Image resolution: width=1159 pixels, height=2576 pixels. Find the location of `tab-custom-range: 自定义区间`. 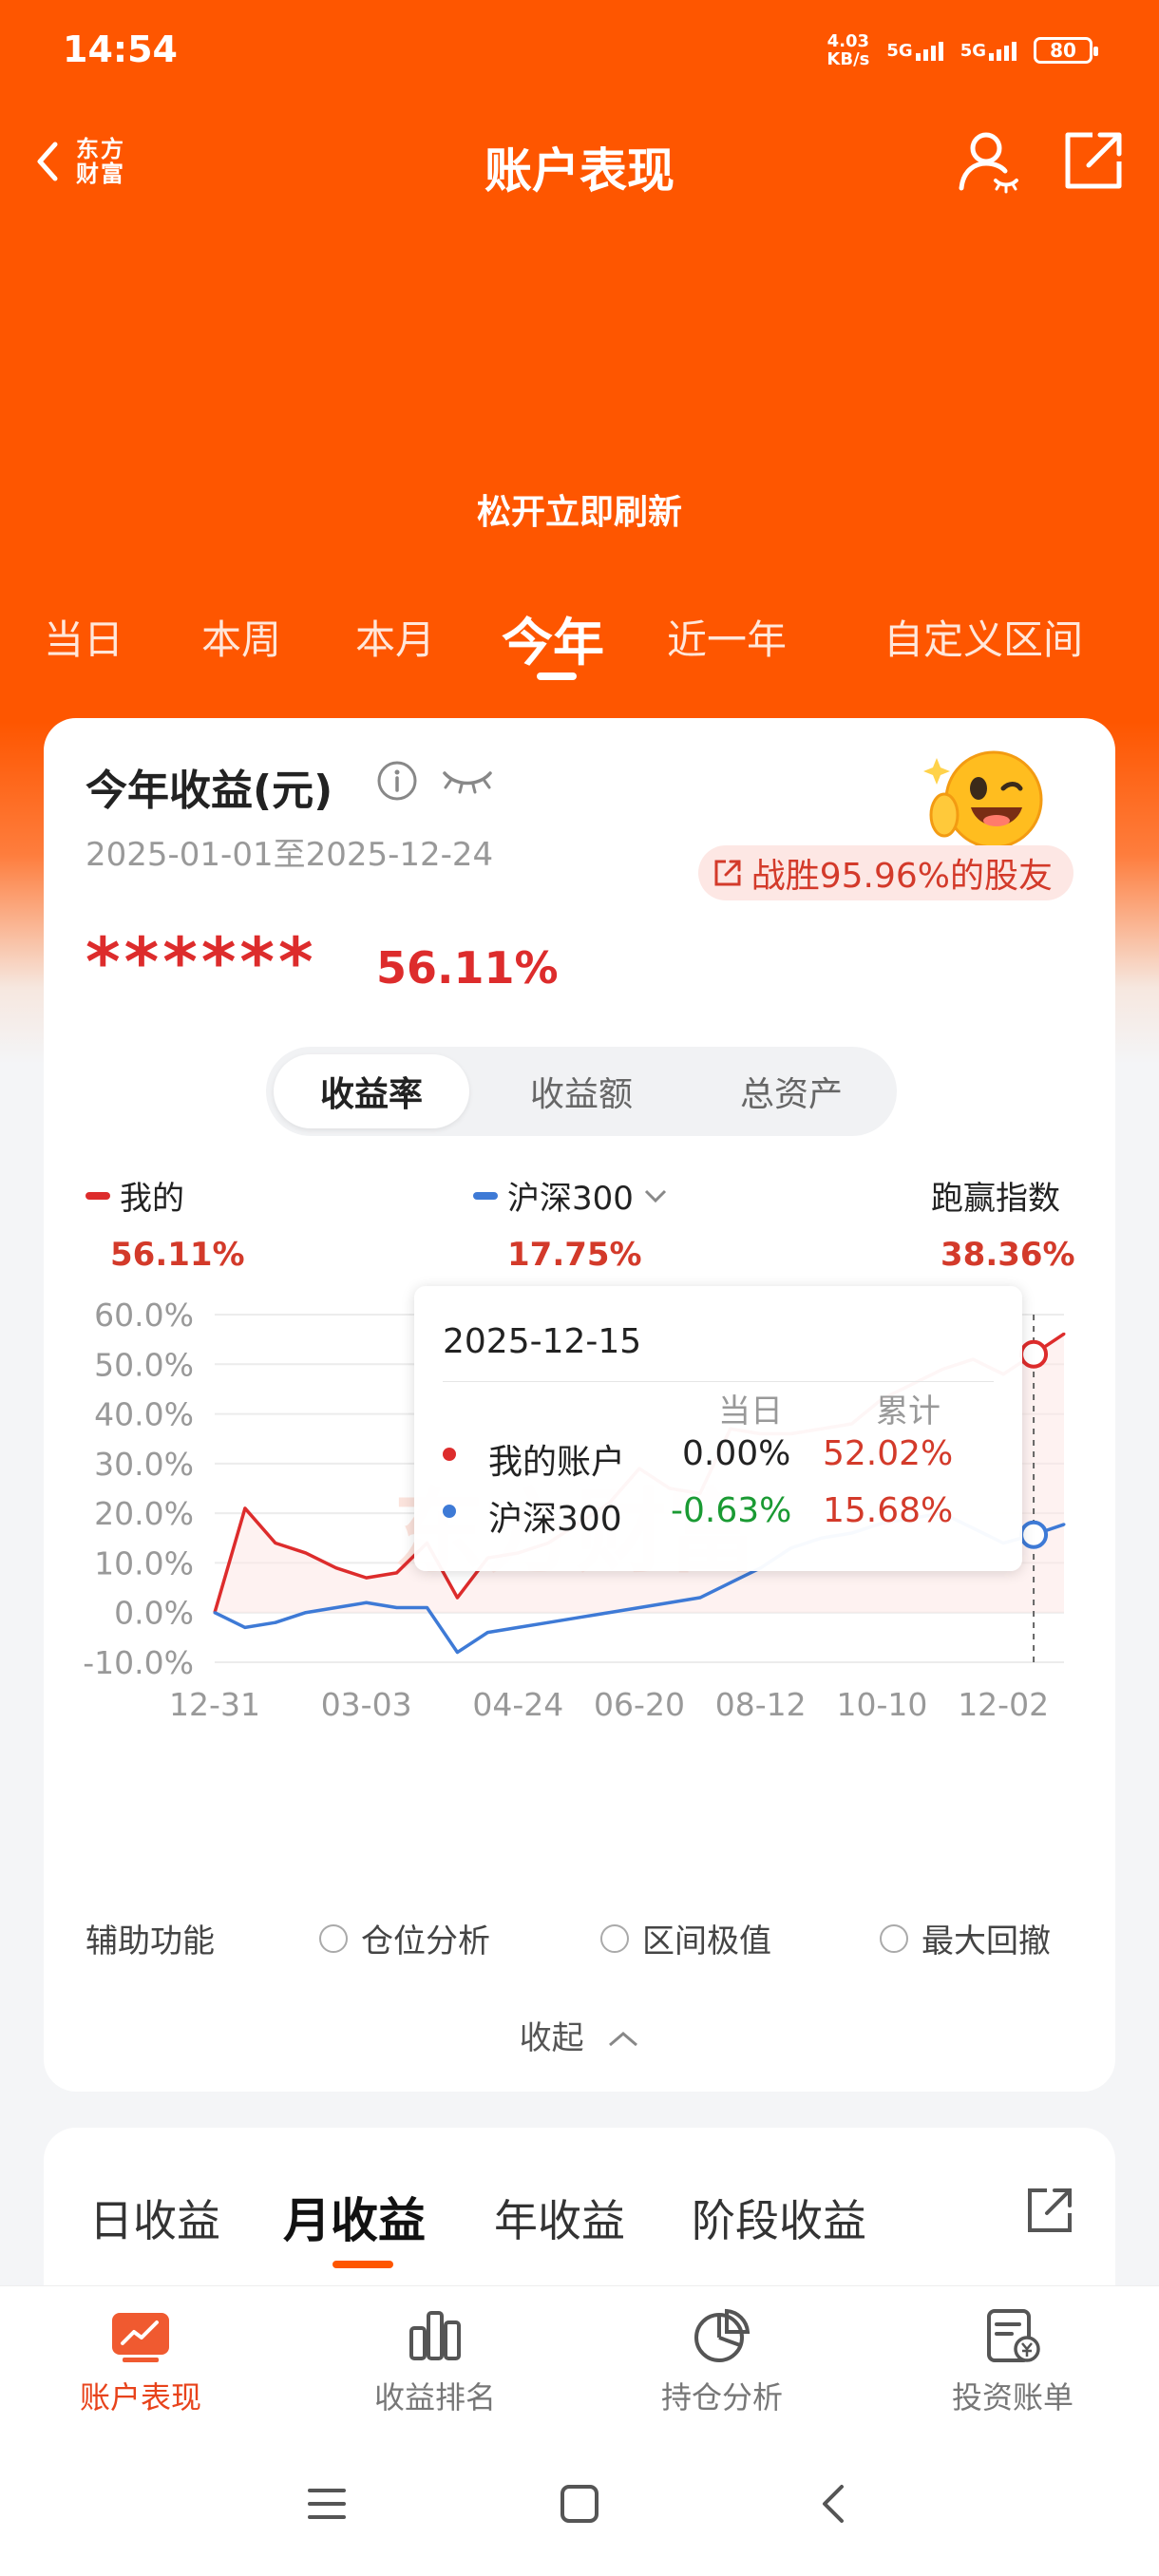

tab-custom-range: 自定义区间 is located at coordinates (983, 637).